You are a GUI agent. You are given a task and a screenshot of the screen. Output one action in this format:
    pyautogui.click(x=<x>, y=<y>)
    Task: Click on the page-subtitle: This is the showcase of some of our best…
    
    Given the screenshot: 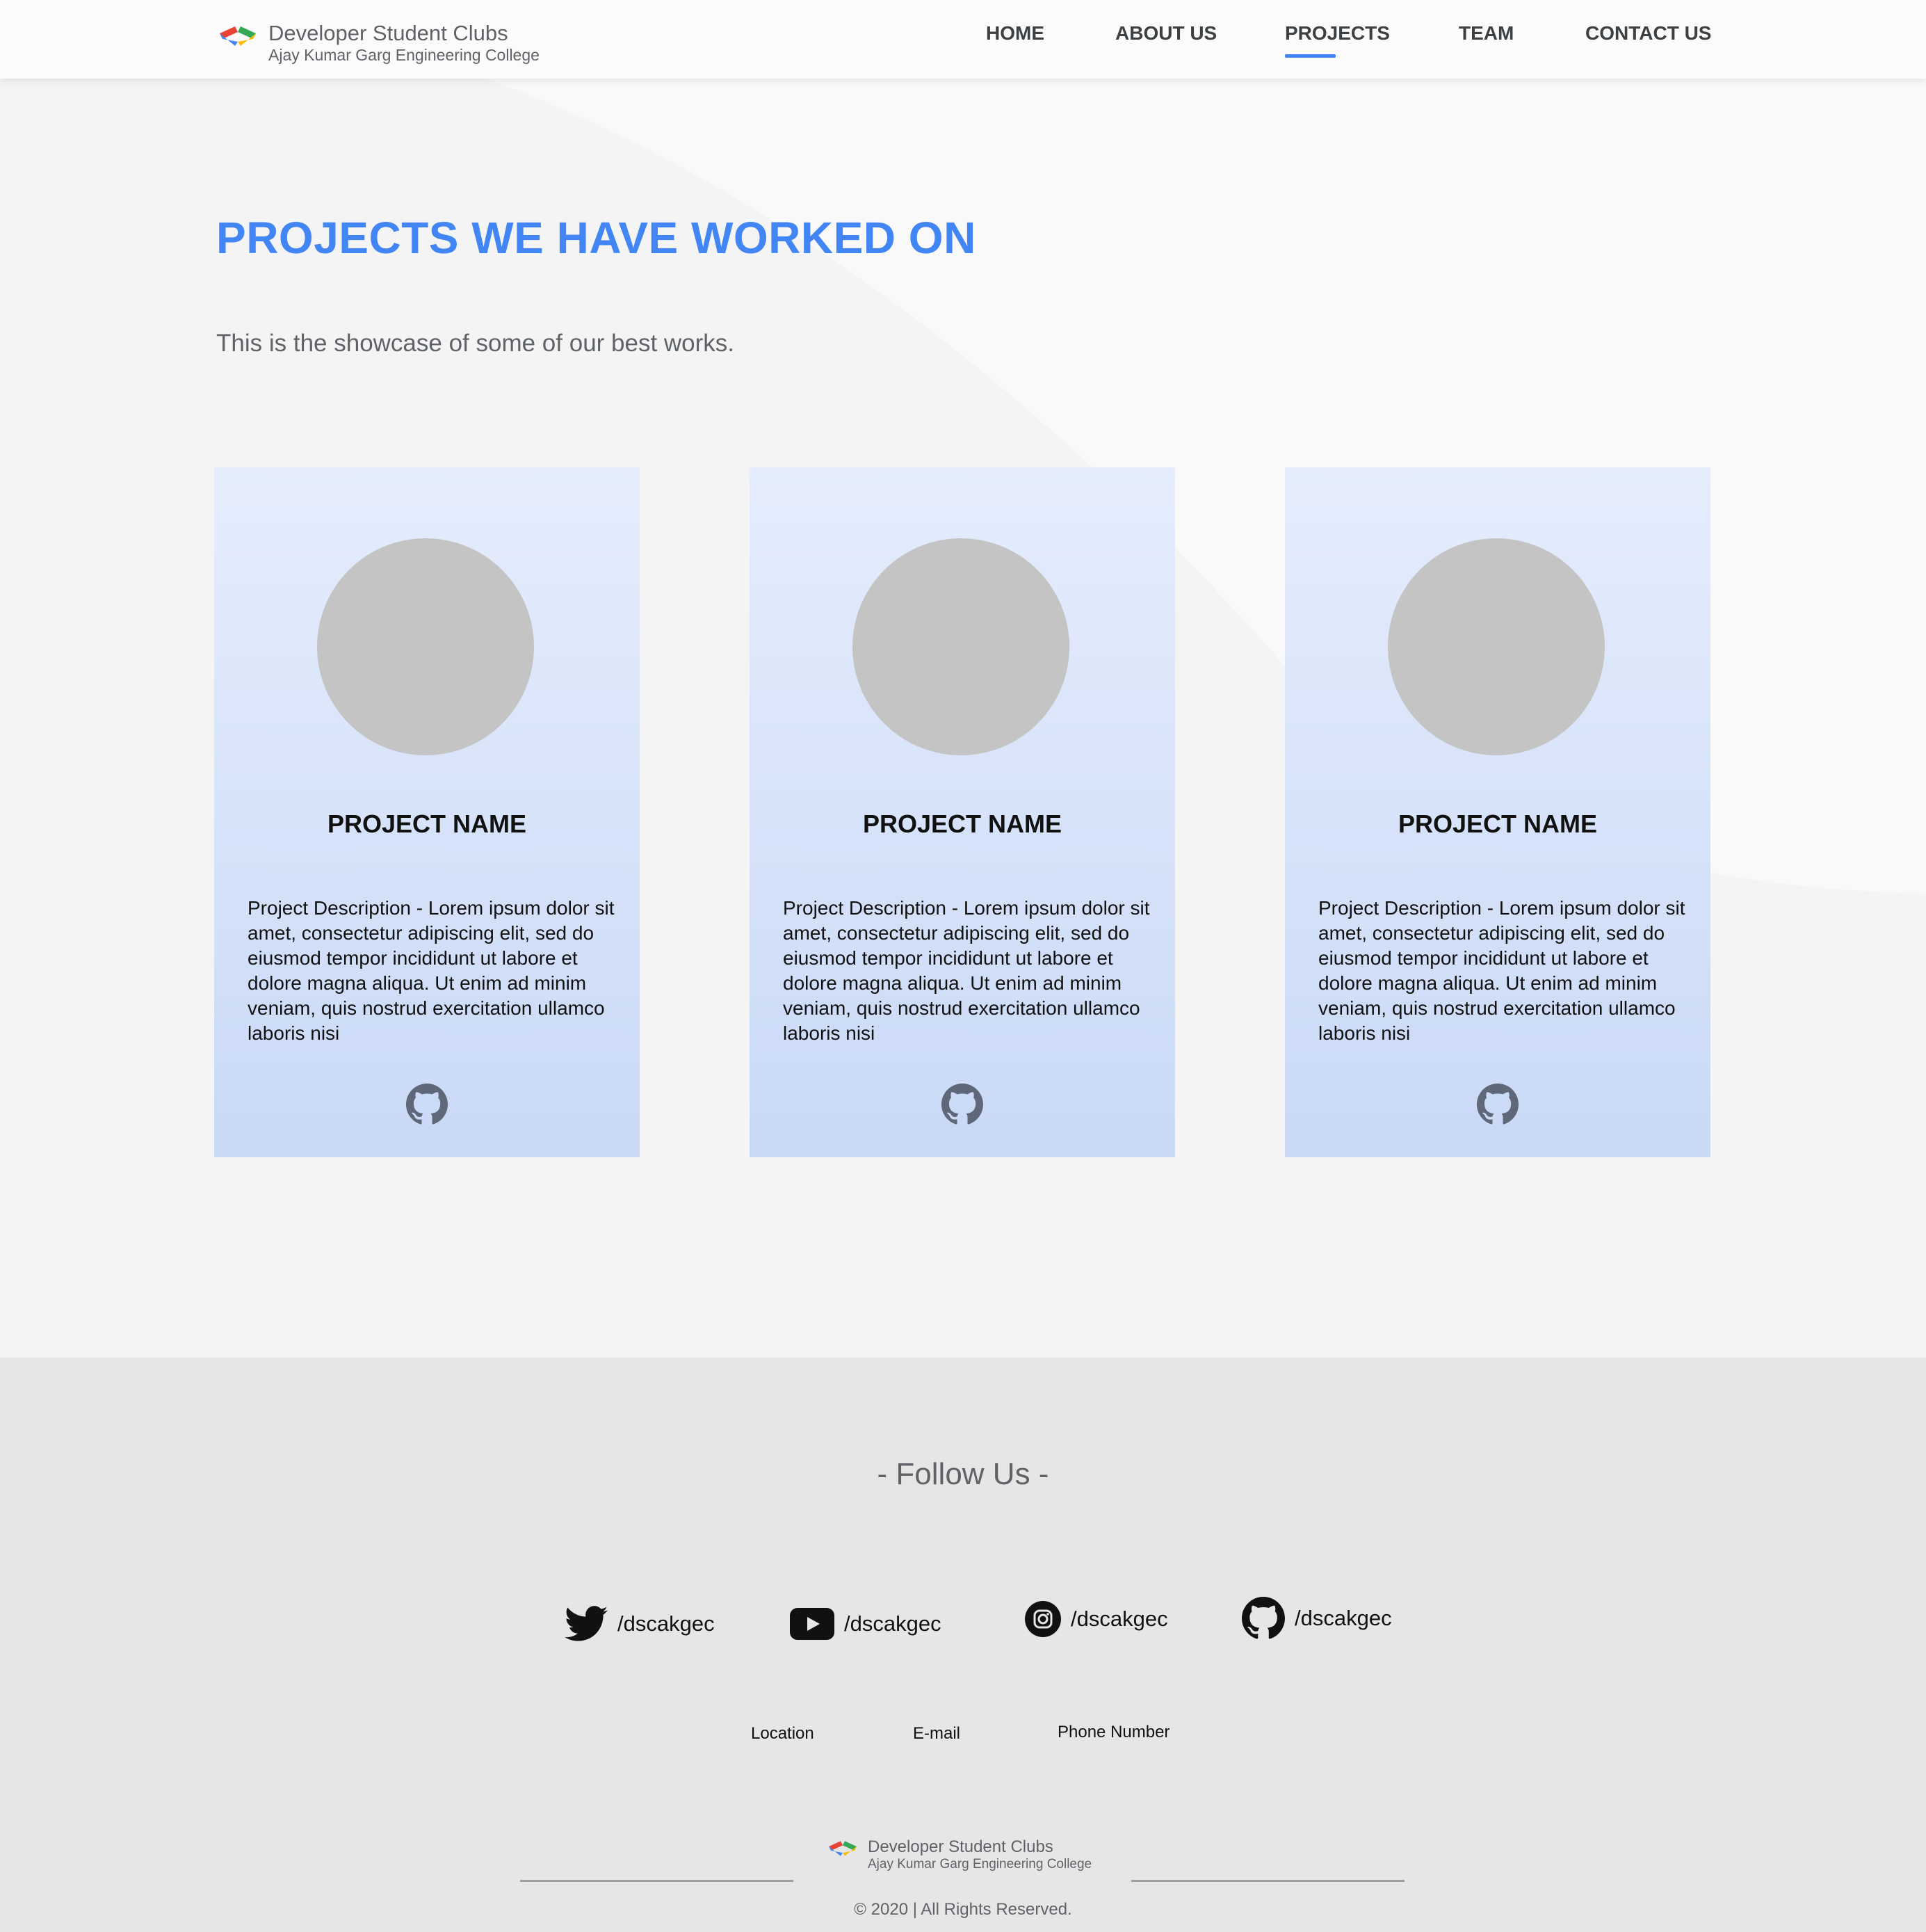 What is the action you would take?
    pyautogui.click(x=475, y=343)
    